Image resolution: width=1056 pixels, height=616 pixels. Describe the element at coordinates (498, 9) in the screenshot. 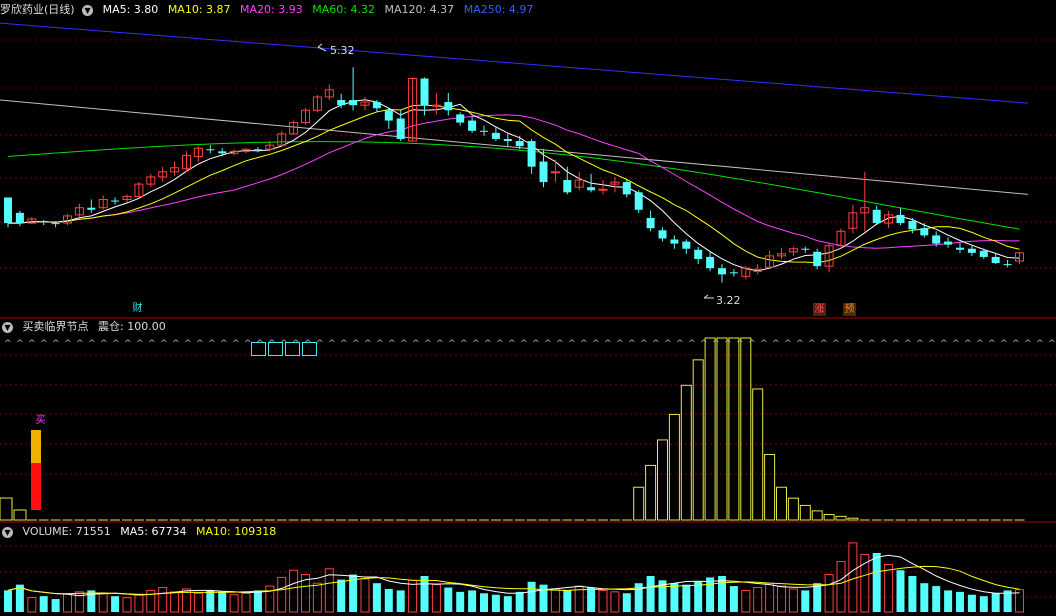

I see `ma250-label: MA250: 4.97` at that location.